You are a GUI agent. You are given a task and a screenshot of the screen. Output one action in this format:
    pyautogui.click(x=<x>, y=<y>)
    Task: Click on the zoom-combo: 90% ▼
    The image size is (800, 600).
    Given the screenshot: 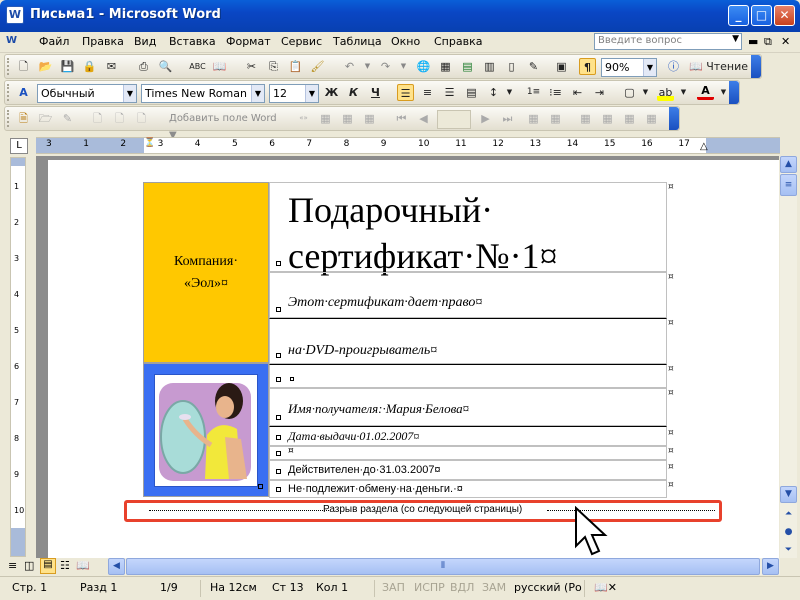 What is the action you would take?
    pyautogui.click(x=629, y=67)
    